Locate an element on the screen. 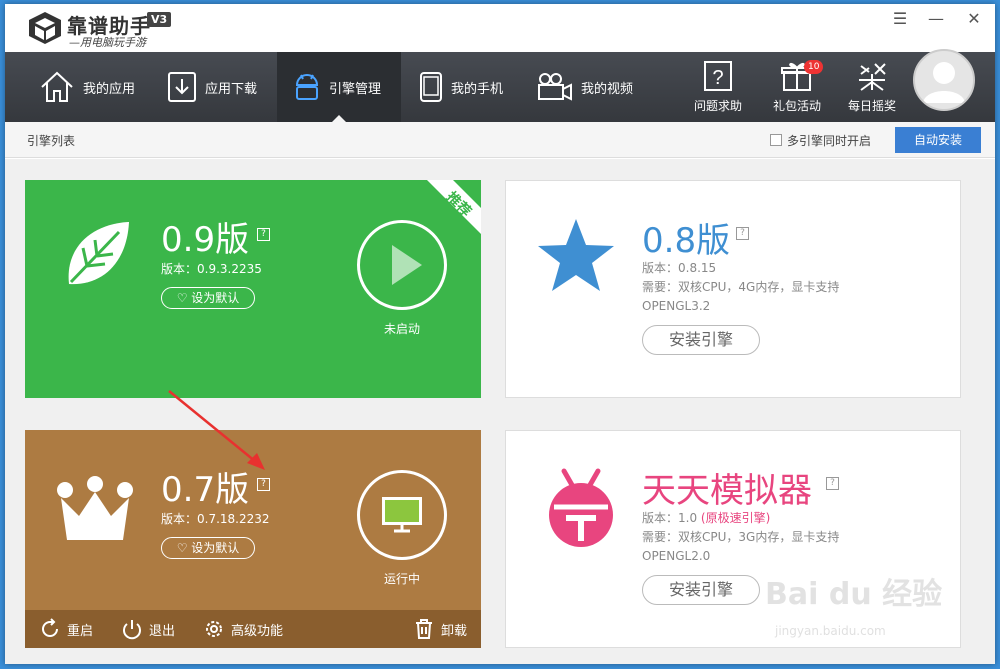 This screenshot has height=669, width=1000. engine-requirements: 需要：双核CPU，4G内存，显卡支持 is located at coordinates (741, 287).